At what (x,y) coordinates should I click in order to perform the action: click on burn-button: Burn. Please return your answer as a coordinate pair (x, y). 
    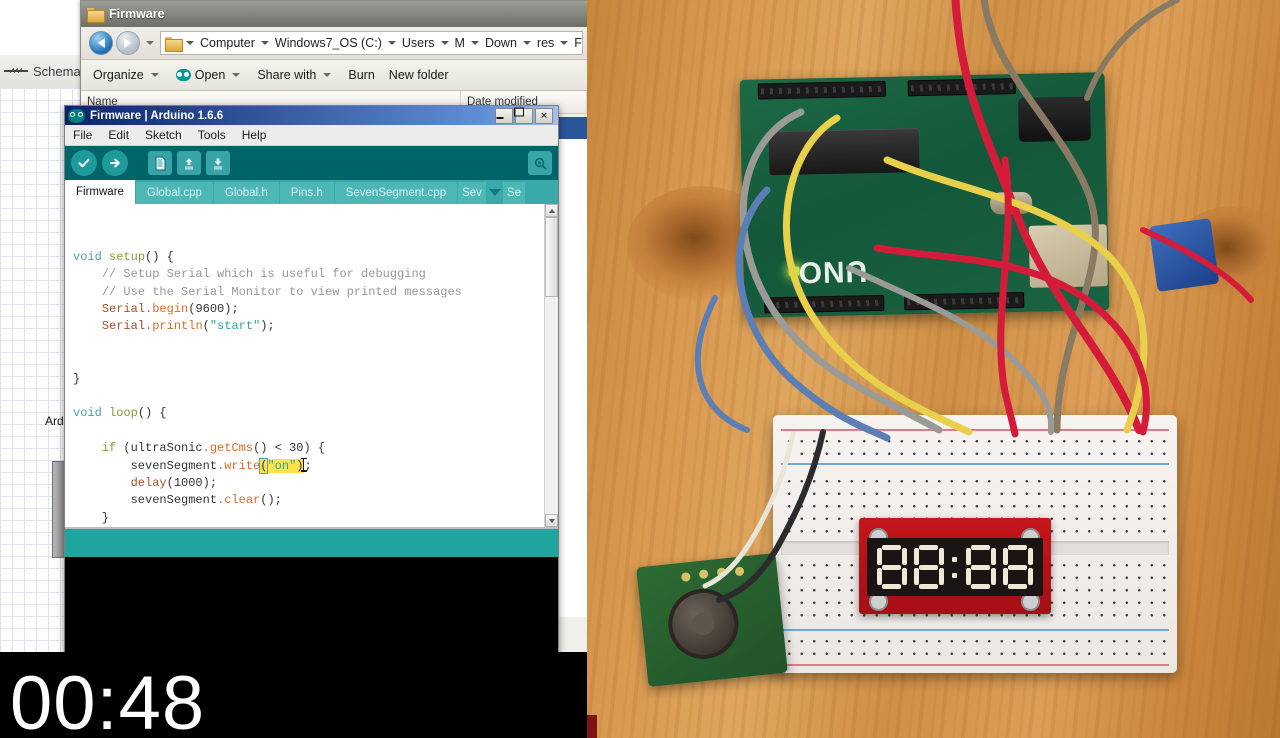
    Looking at the image, I should click on (361, 75).